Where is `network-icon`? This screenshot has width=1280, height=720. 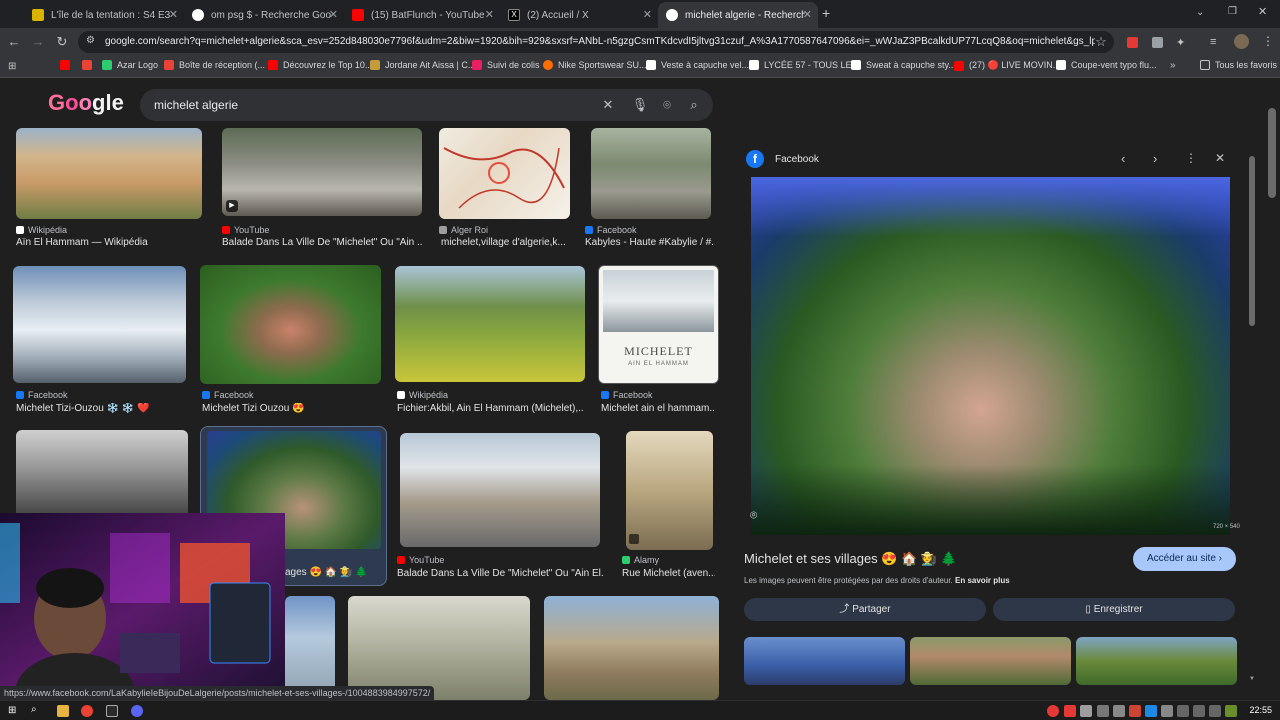 network-icon is located at coordinates (1183, 711).